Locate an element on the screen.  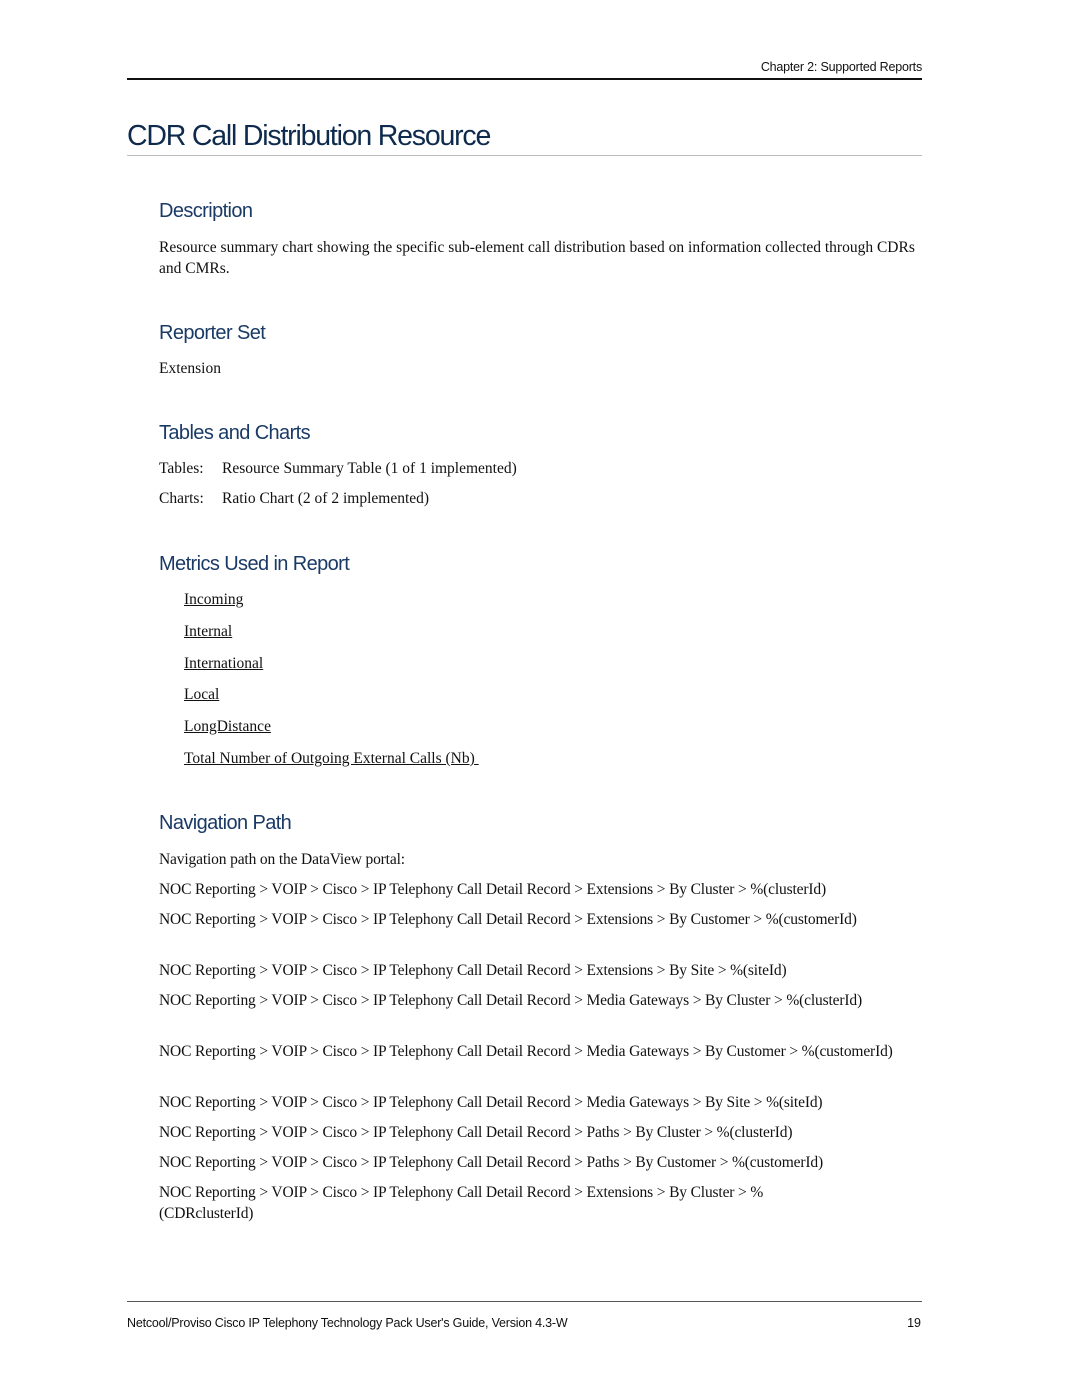
navigation-path-heading: Navigation Path is located at coordinates (225, 823).